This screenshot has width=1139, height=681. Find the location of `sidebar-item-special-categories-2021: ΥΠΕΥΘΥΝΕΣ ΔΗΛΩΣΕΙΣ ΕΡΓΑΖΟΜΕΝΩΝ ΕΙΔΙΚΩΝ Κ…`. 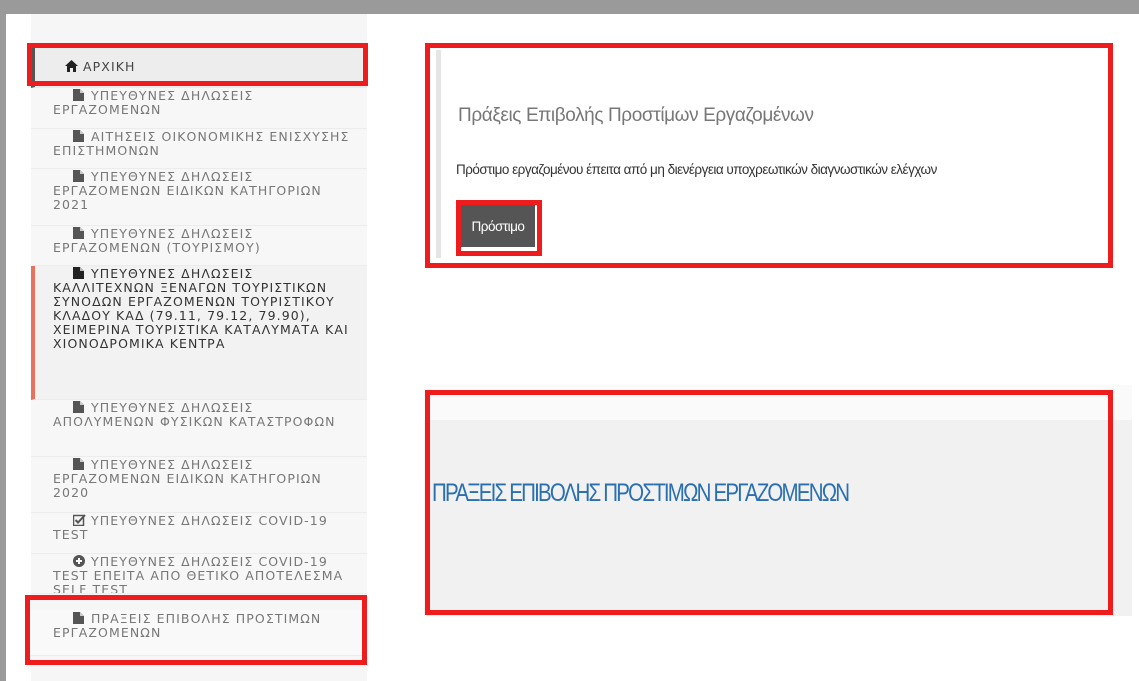

sidebar-item-special-categories-2021: ΥΠΕΥΘΥΝΕΣ ΔΗΛΩΣΕΙΣ ΕΡΓΑΖΟΜΕΝΩΝ ΕΙΔΙΚΩΝ Κ… is located at coordinates (199, 197).